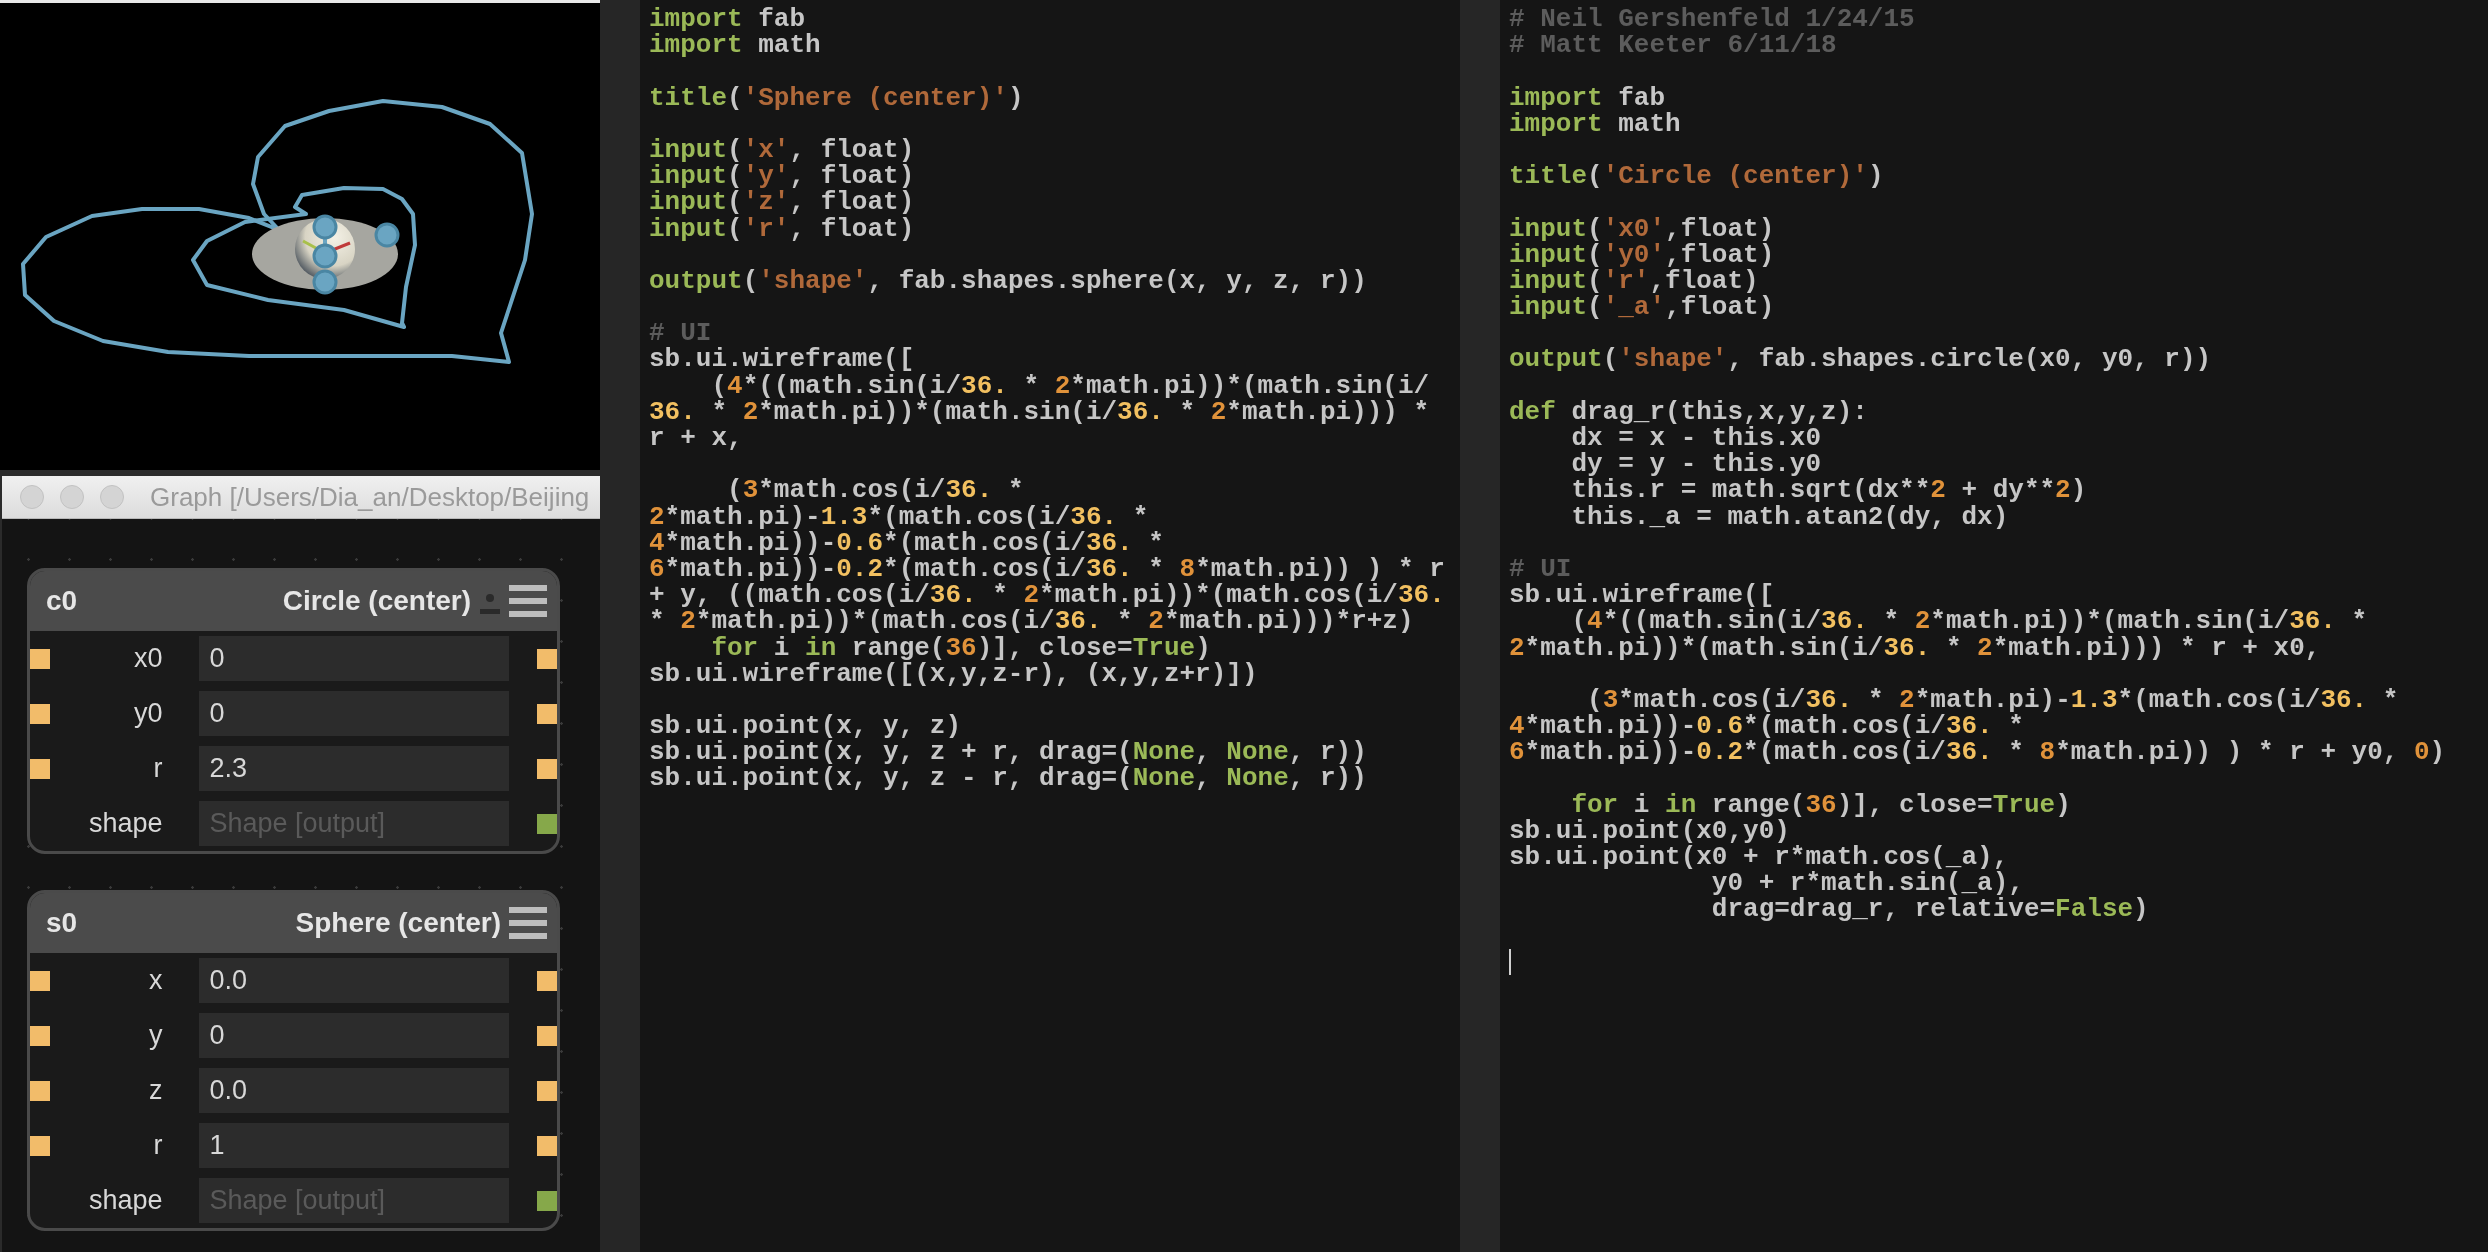 The height and width of the screenshot is (1252, 2488). I want to click on code-line: sb.ui.point(x0,y0), so click(1649, 830).